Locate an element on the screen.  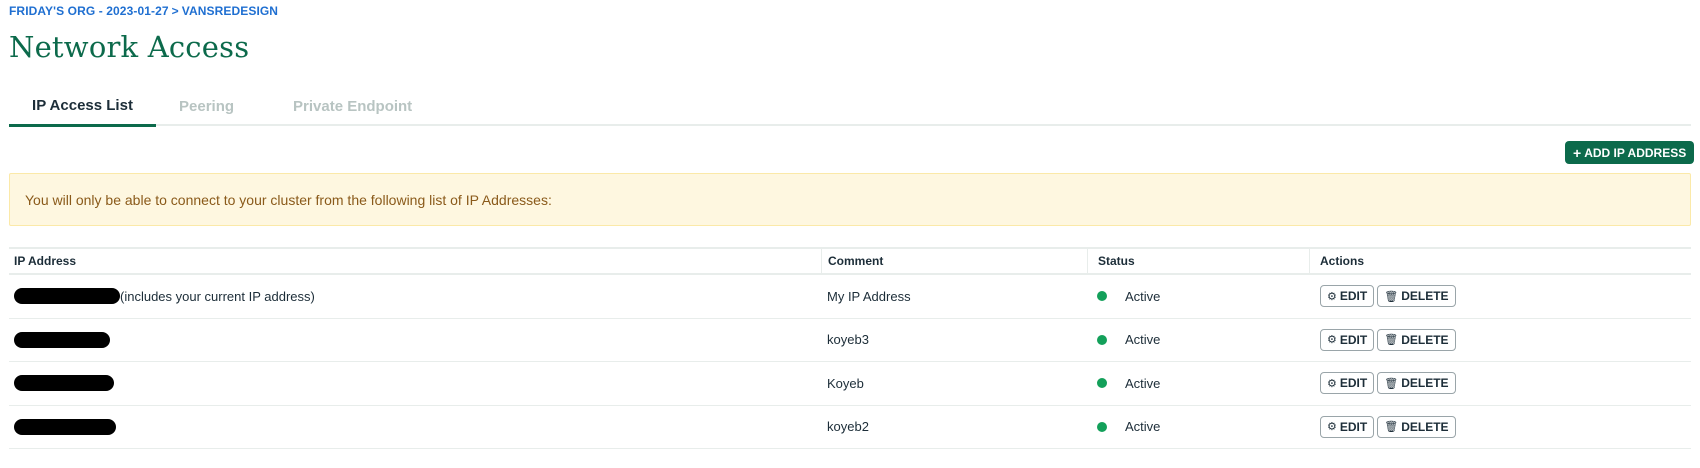
table-header-row: IP Address Comment Status Actions is located at coordinates (850, 261).